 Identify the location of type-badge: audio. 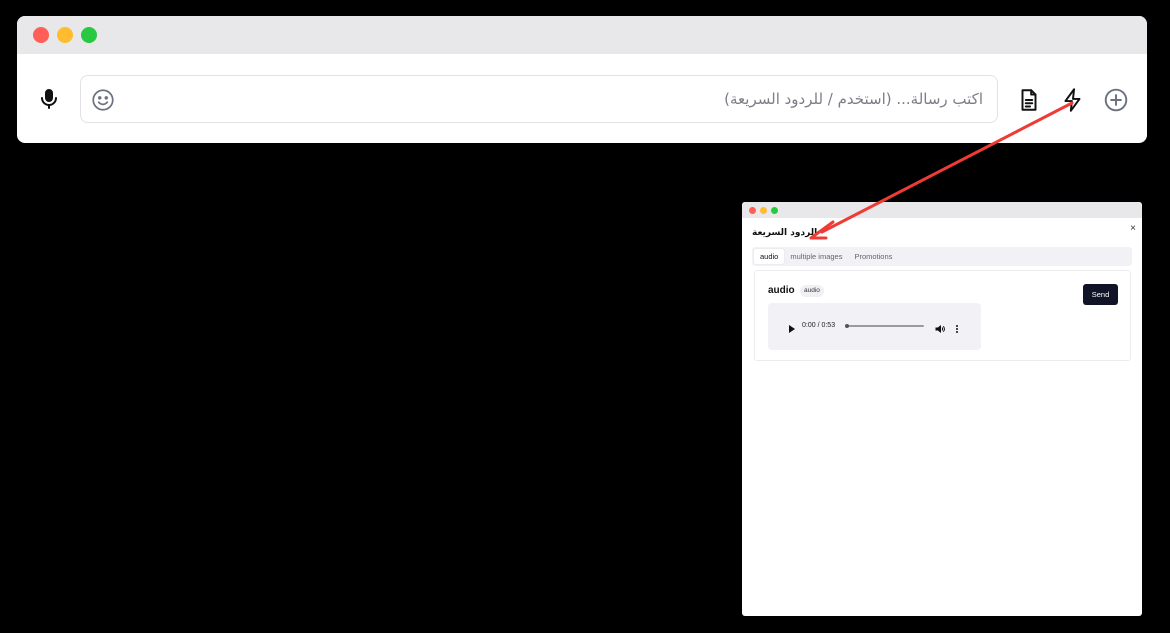
(812, 291).